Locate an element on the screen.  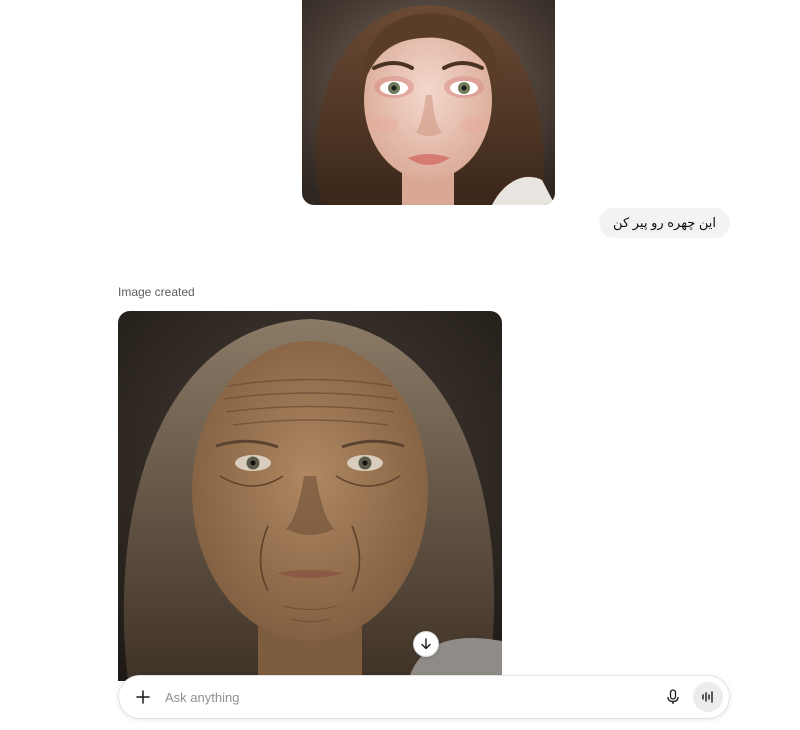
add-attachment-button is located at coordinates (143, 697).